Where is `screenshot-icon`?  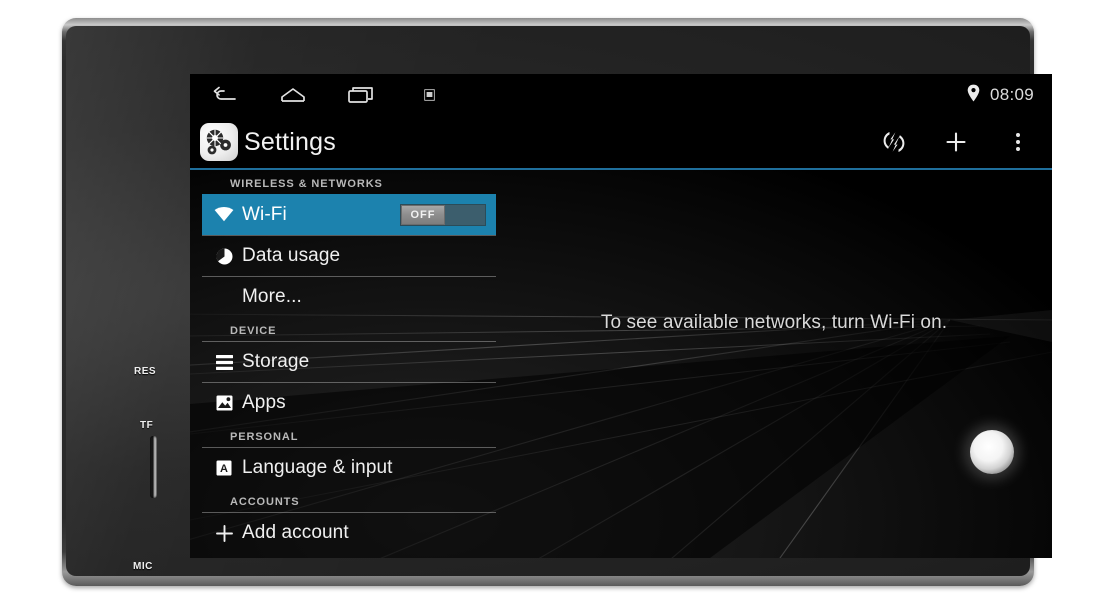
screenshot-icon is located at coordinates (429, 95).